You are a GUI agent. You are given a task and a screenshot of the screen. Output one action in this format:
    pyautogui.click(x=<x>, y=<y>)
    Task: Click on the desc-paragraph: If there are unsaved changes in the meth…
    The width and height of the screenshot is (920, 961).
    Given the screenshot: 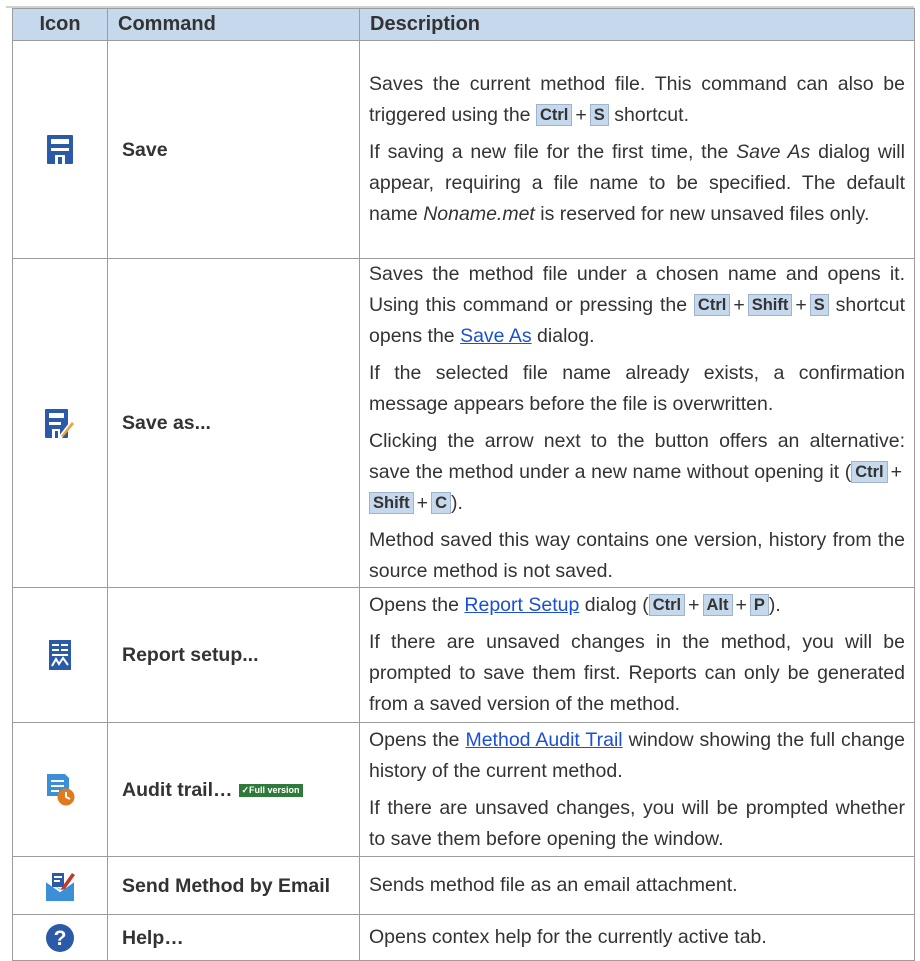 What is the action you would take?
    pyautogui.click(x=637, y=673)
    